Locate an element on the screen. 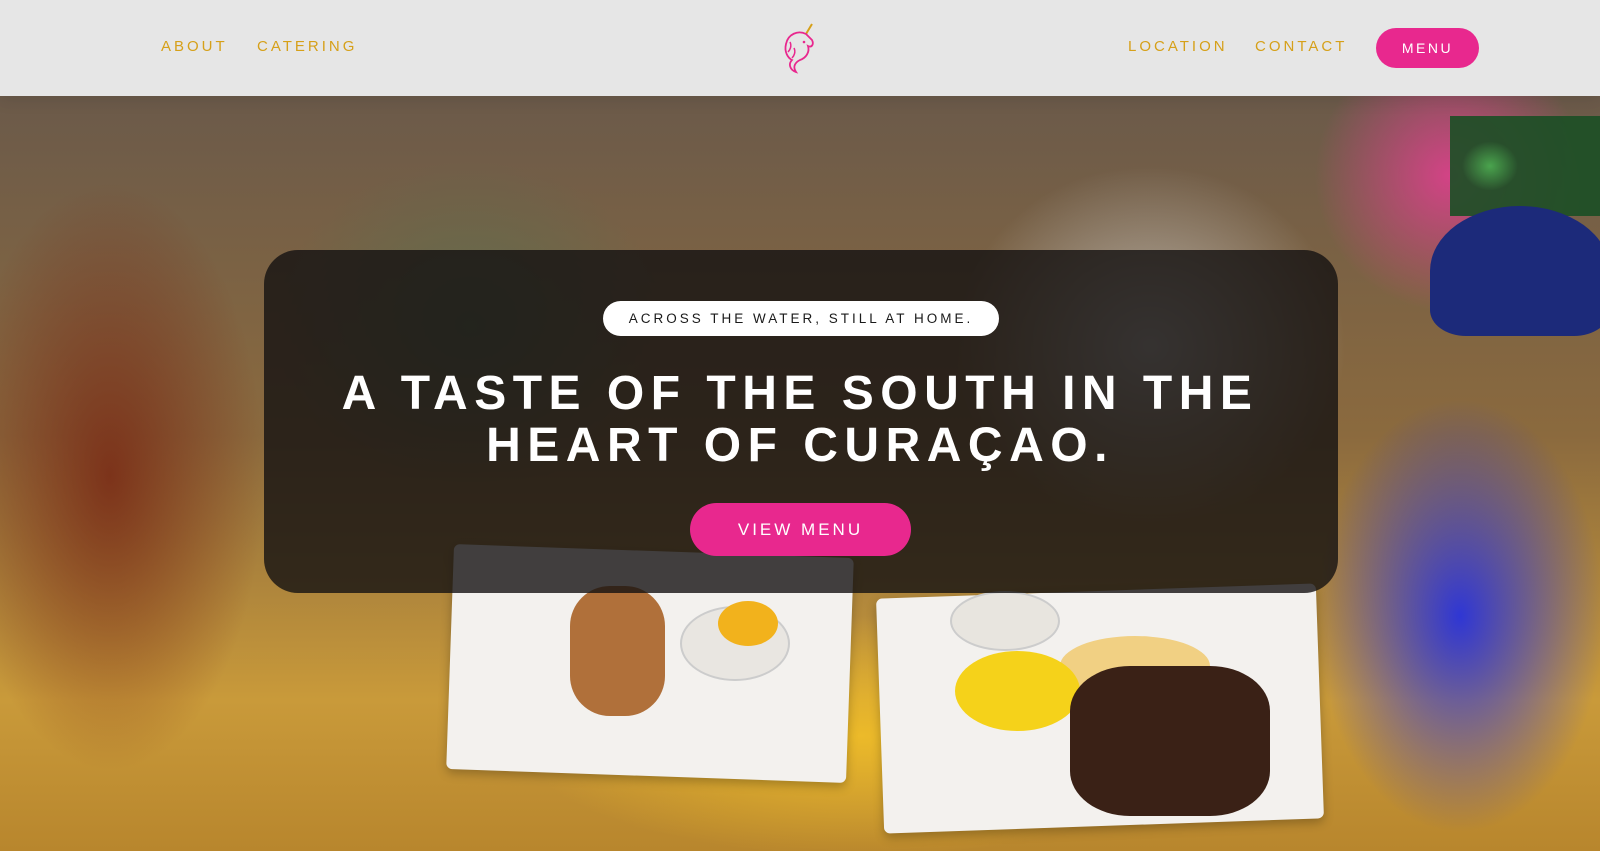  mac-cheese-right is located at coordinates (1017, 691).